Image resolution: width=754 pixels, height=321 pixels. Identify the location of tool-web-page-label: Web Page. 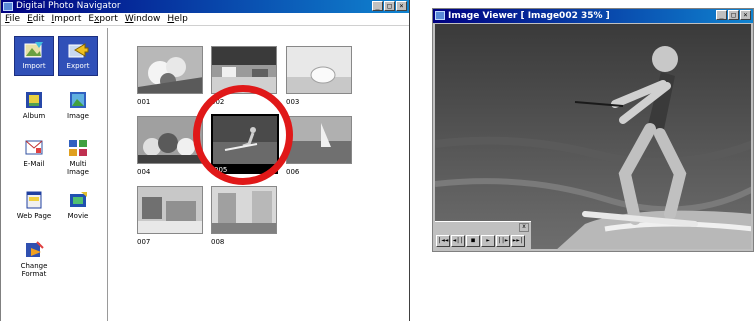
(34, 216).